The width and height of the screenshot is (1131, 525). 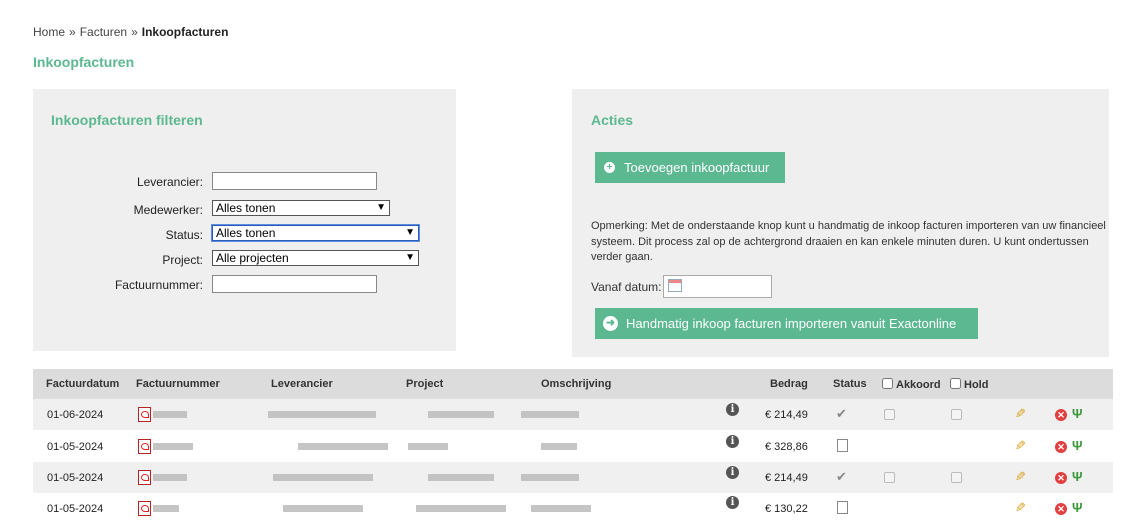 I want to click on table-row: 01-05-2024 i € 130,22 ✎ ✕ Ψ, so click(x=573, y=509).